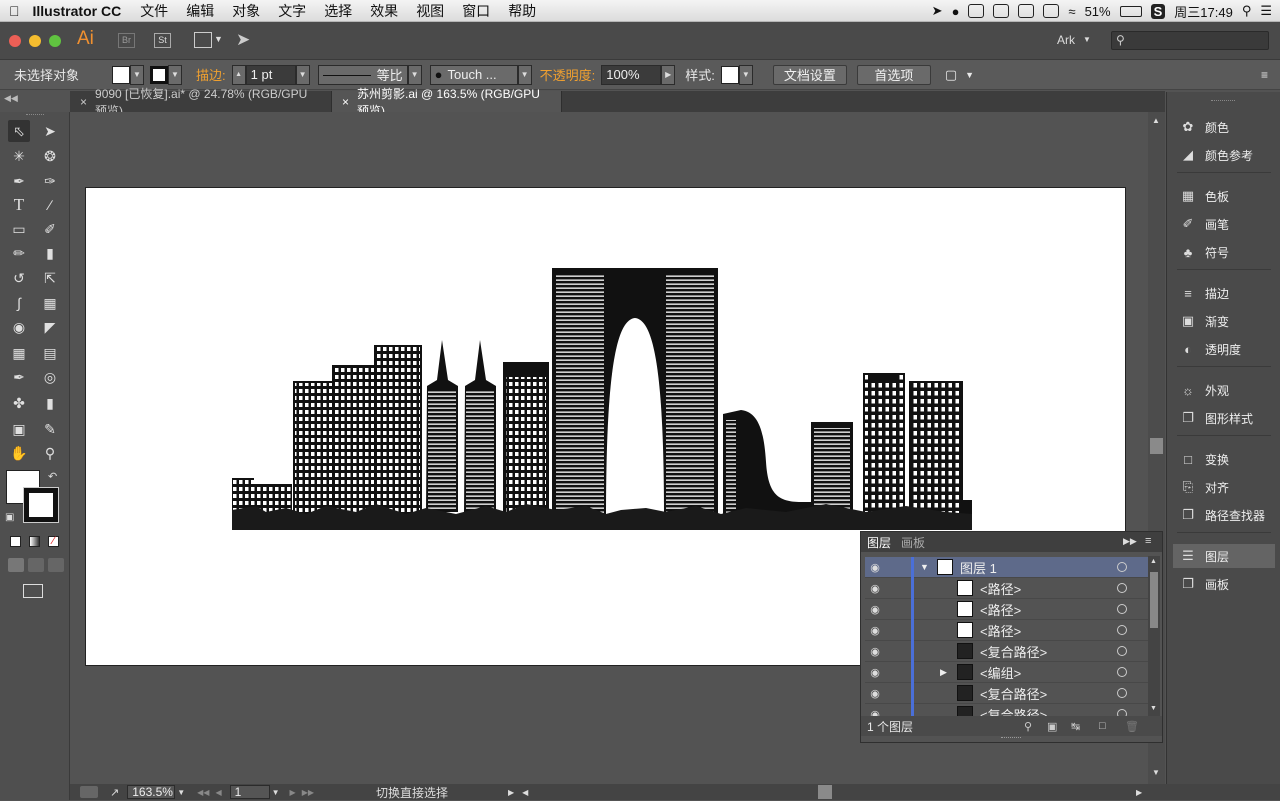  What do you see at coordinates (1224, 252) in the screenshot?
I see `panel-symbols: ♣ 符号` at bounding box center [1224, 252].